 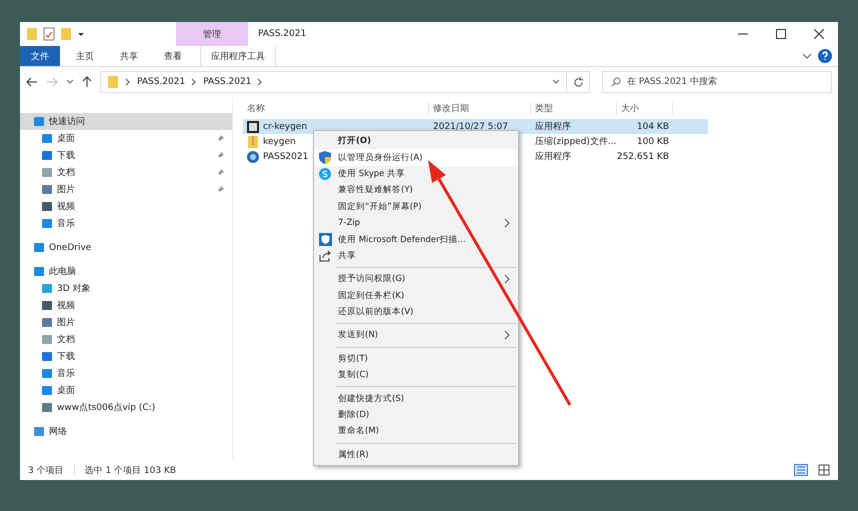 What do you see at coordinates (416, 206) in the screenshot?
I see `menu-item: 固定到“开始”屏幕(P)` at bounding box center [416, 206].